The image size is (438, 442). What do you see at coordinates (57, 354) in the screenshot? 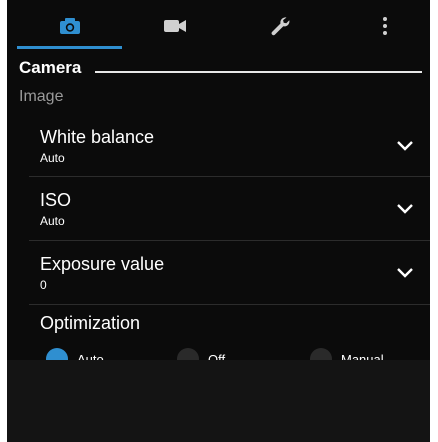
I see `radio-auto` at bounding box center [57, 354].